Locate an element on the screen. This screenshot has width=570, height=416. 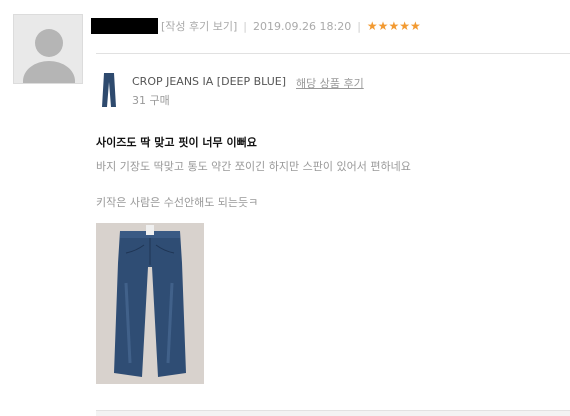
review-photo is located at coordinates (150, 303).